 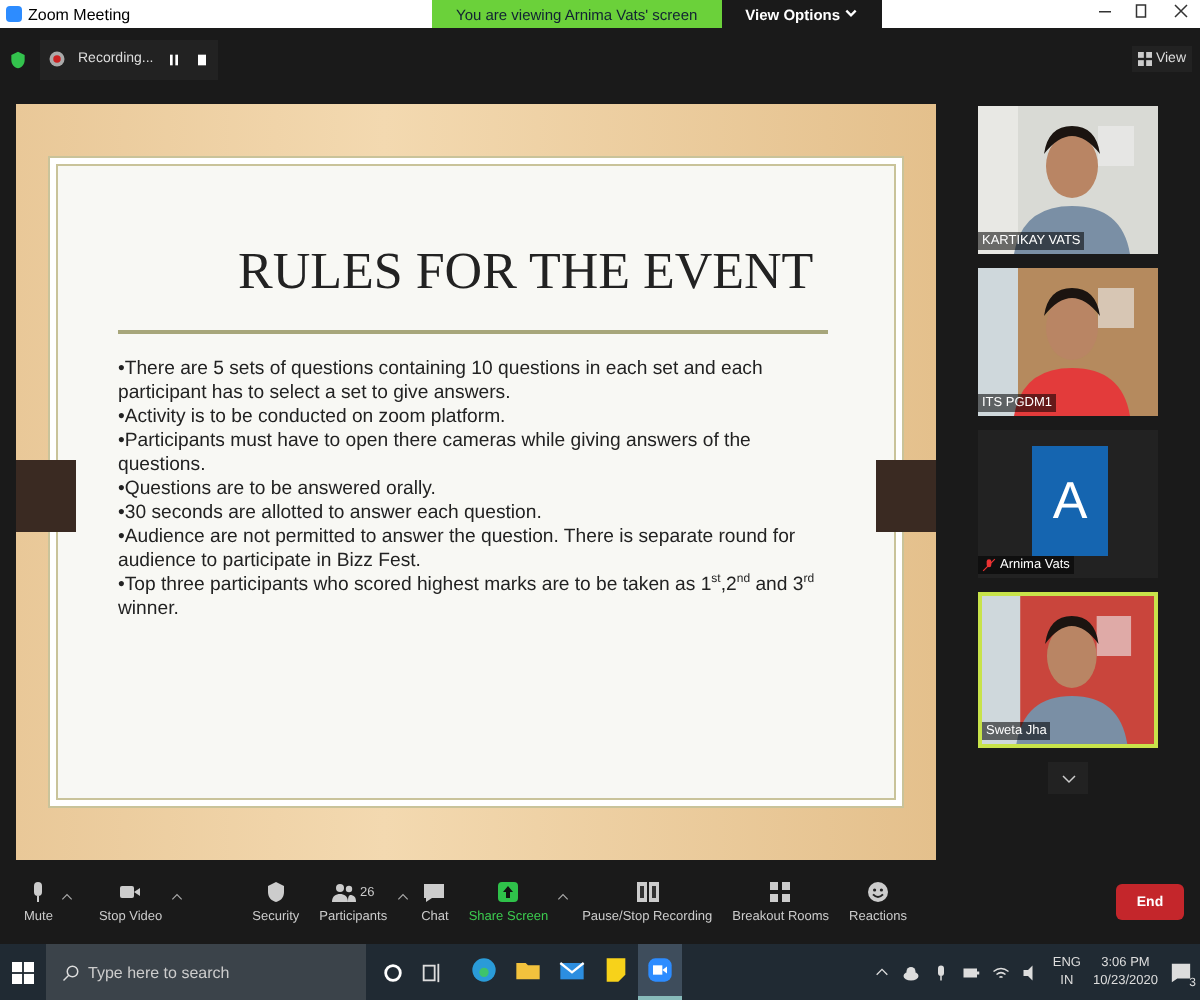 I want to click on scroll-down-button, so click(x=1068, y=778).